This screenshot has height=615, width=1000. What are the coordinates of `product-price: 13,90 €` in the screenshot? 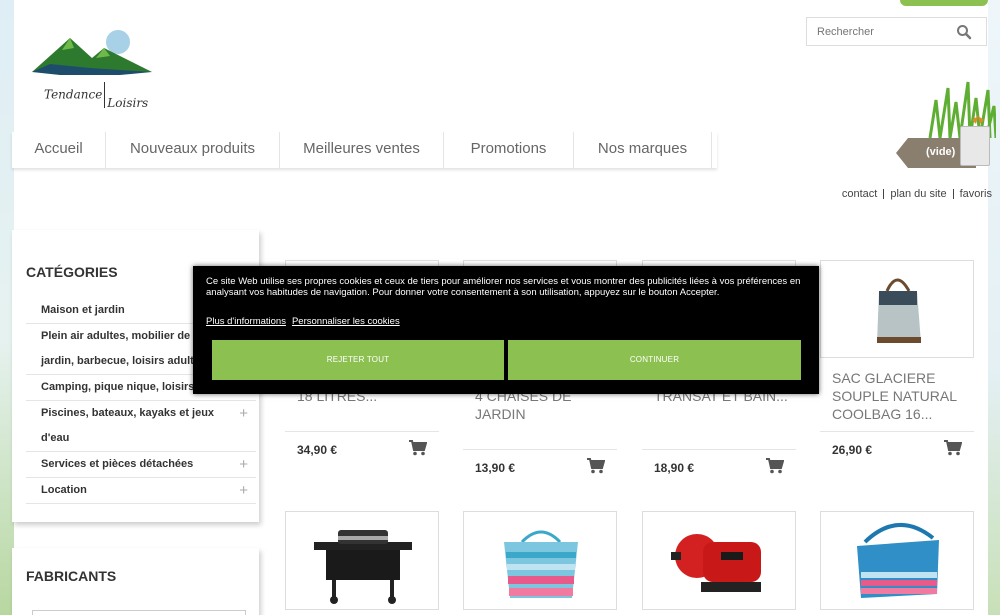 It's located at (495, 468).